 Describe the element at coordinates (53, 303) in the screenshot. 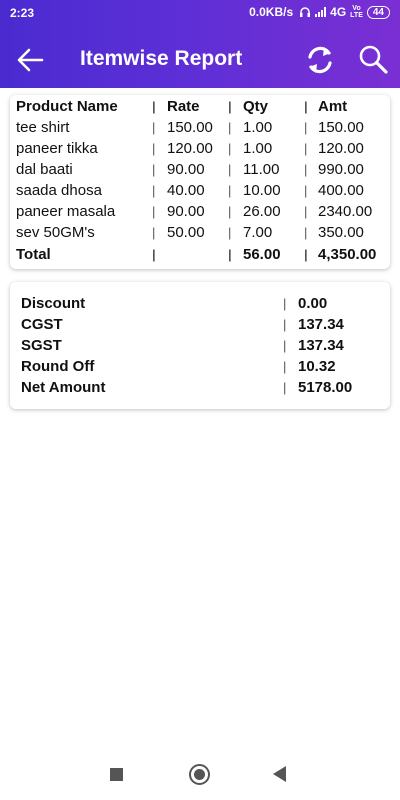

I see `summary-label: Discount` at that location.